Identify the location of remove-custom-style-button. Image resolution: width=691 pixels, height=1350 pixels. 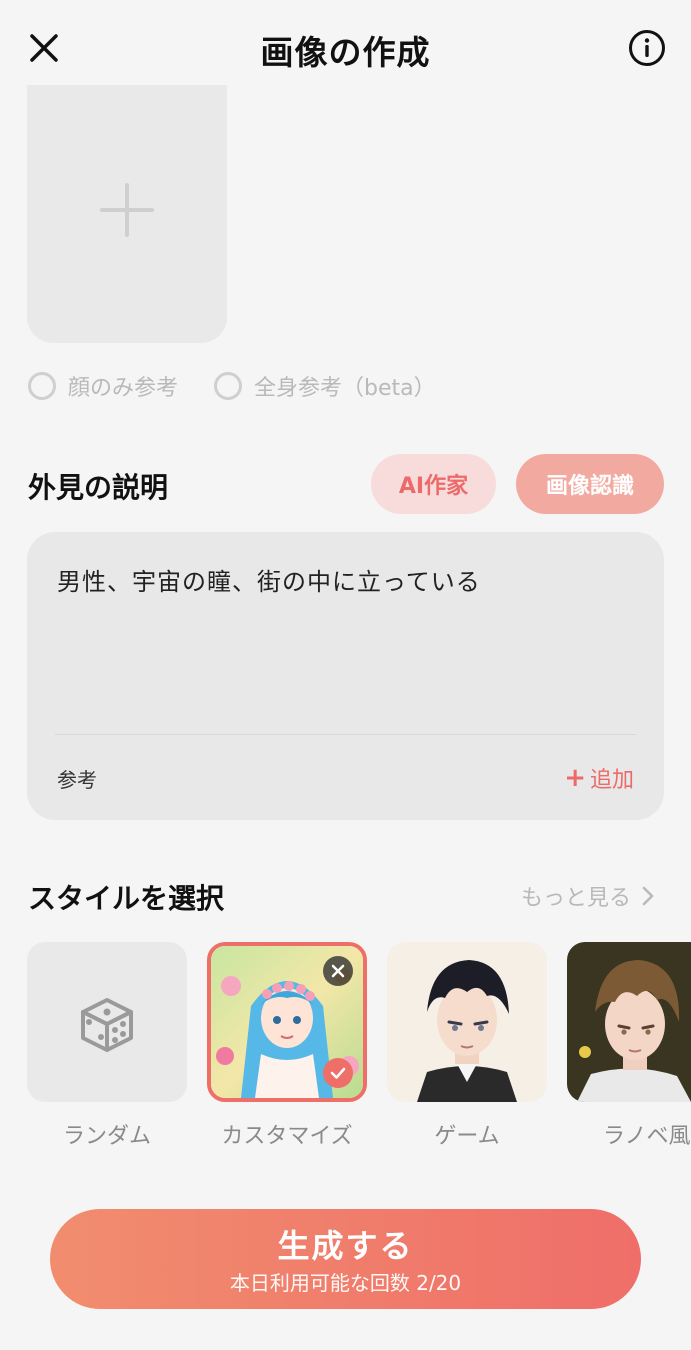
(338, 971).